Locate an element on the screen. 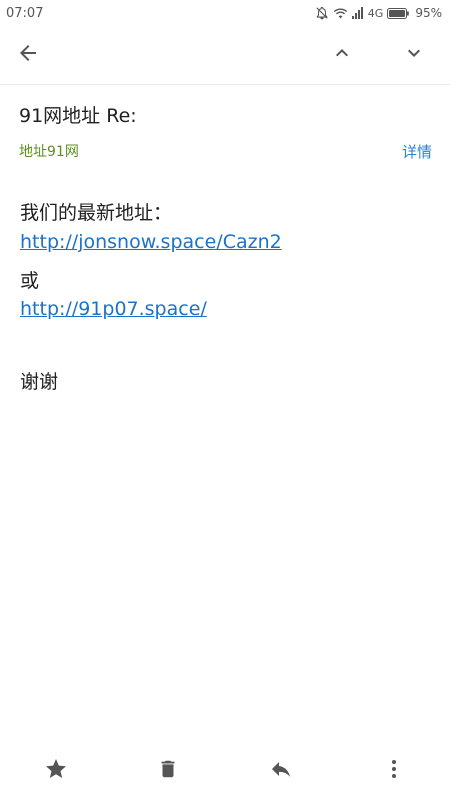 The height and width of the screenshot is (800, 450). next-email-button is located at coordinates (414, 55).